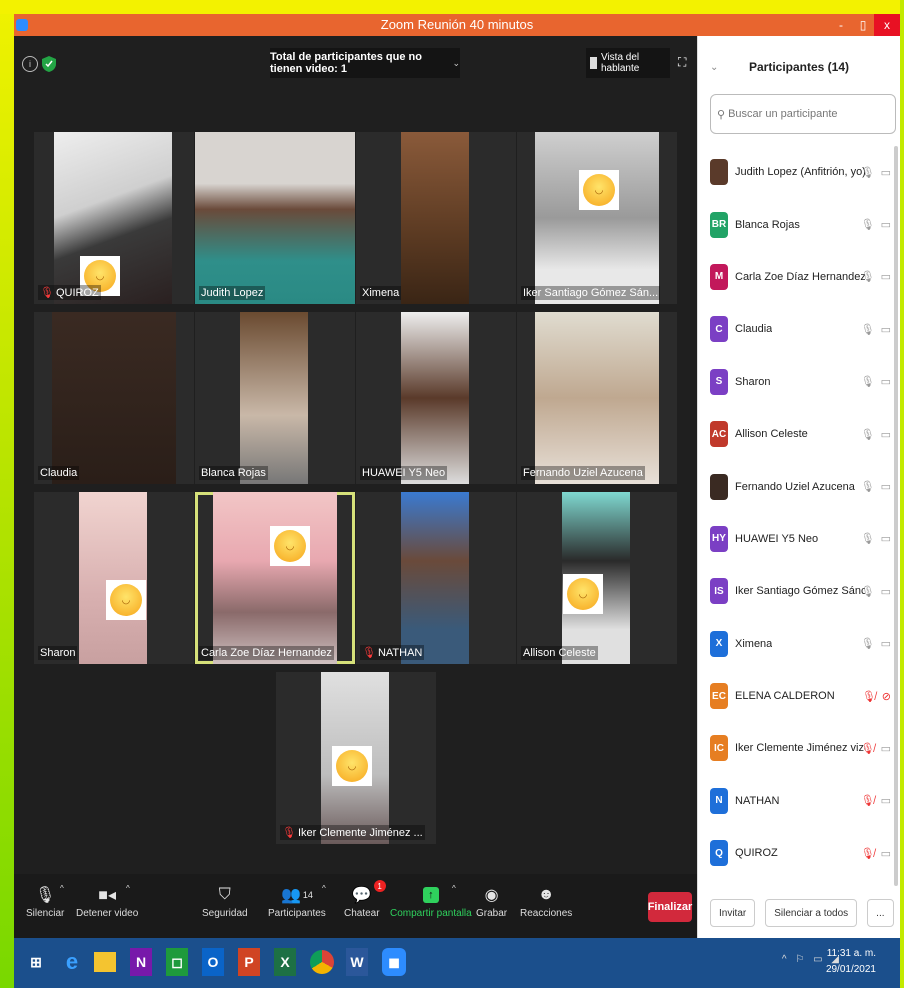 Image resolution: width=904 pixels, height=988 pixels. I want to click on excel-icon: X, so click(285, 962).